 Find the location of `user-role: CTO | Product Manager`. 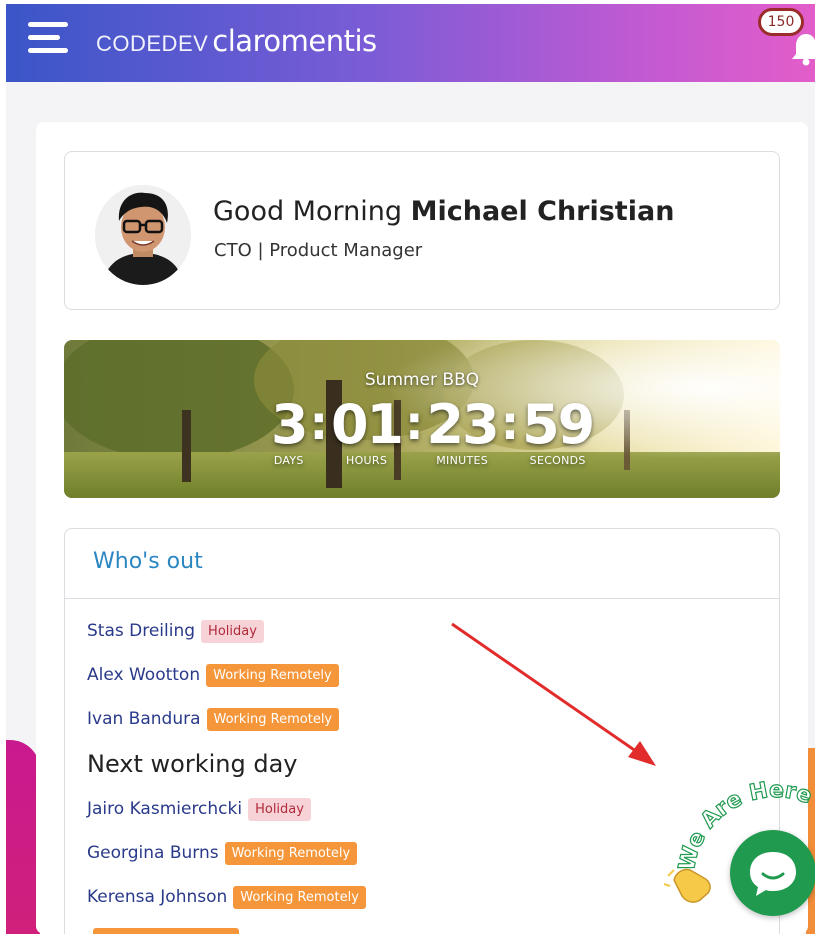

user-role: CTO | Product Manager is located at coordinates (318, 250).